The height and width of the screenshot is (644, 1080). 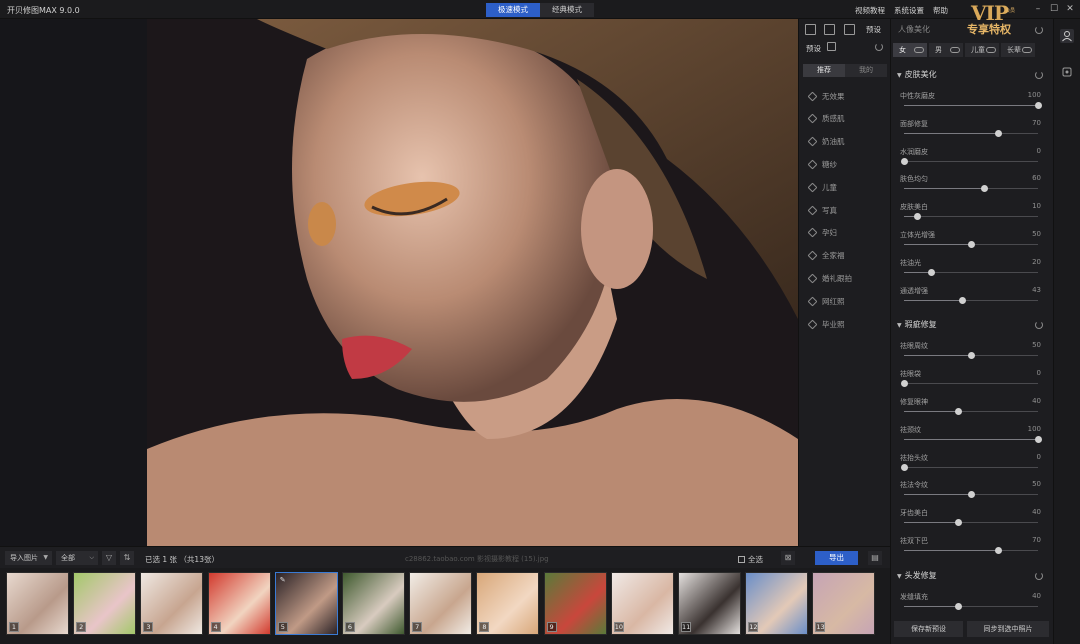 What do you see at coordinates (836, 558) in the screenshot?
I see `export-button: 导出` at bounding box center [836, 558].